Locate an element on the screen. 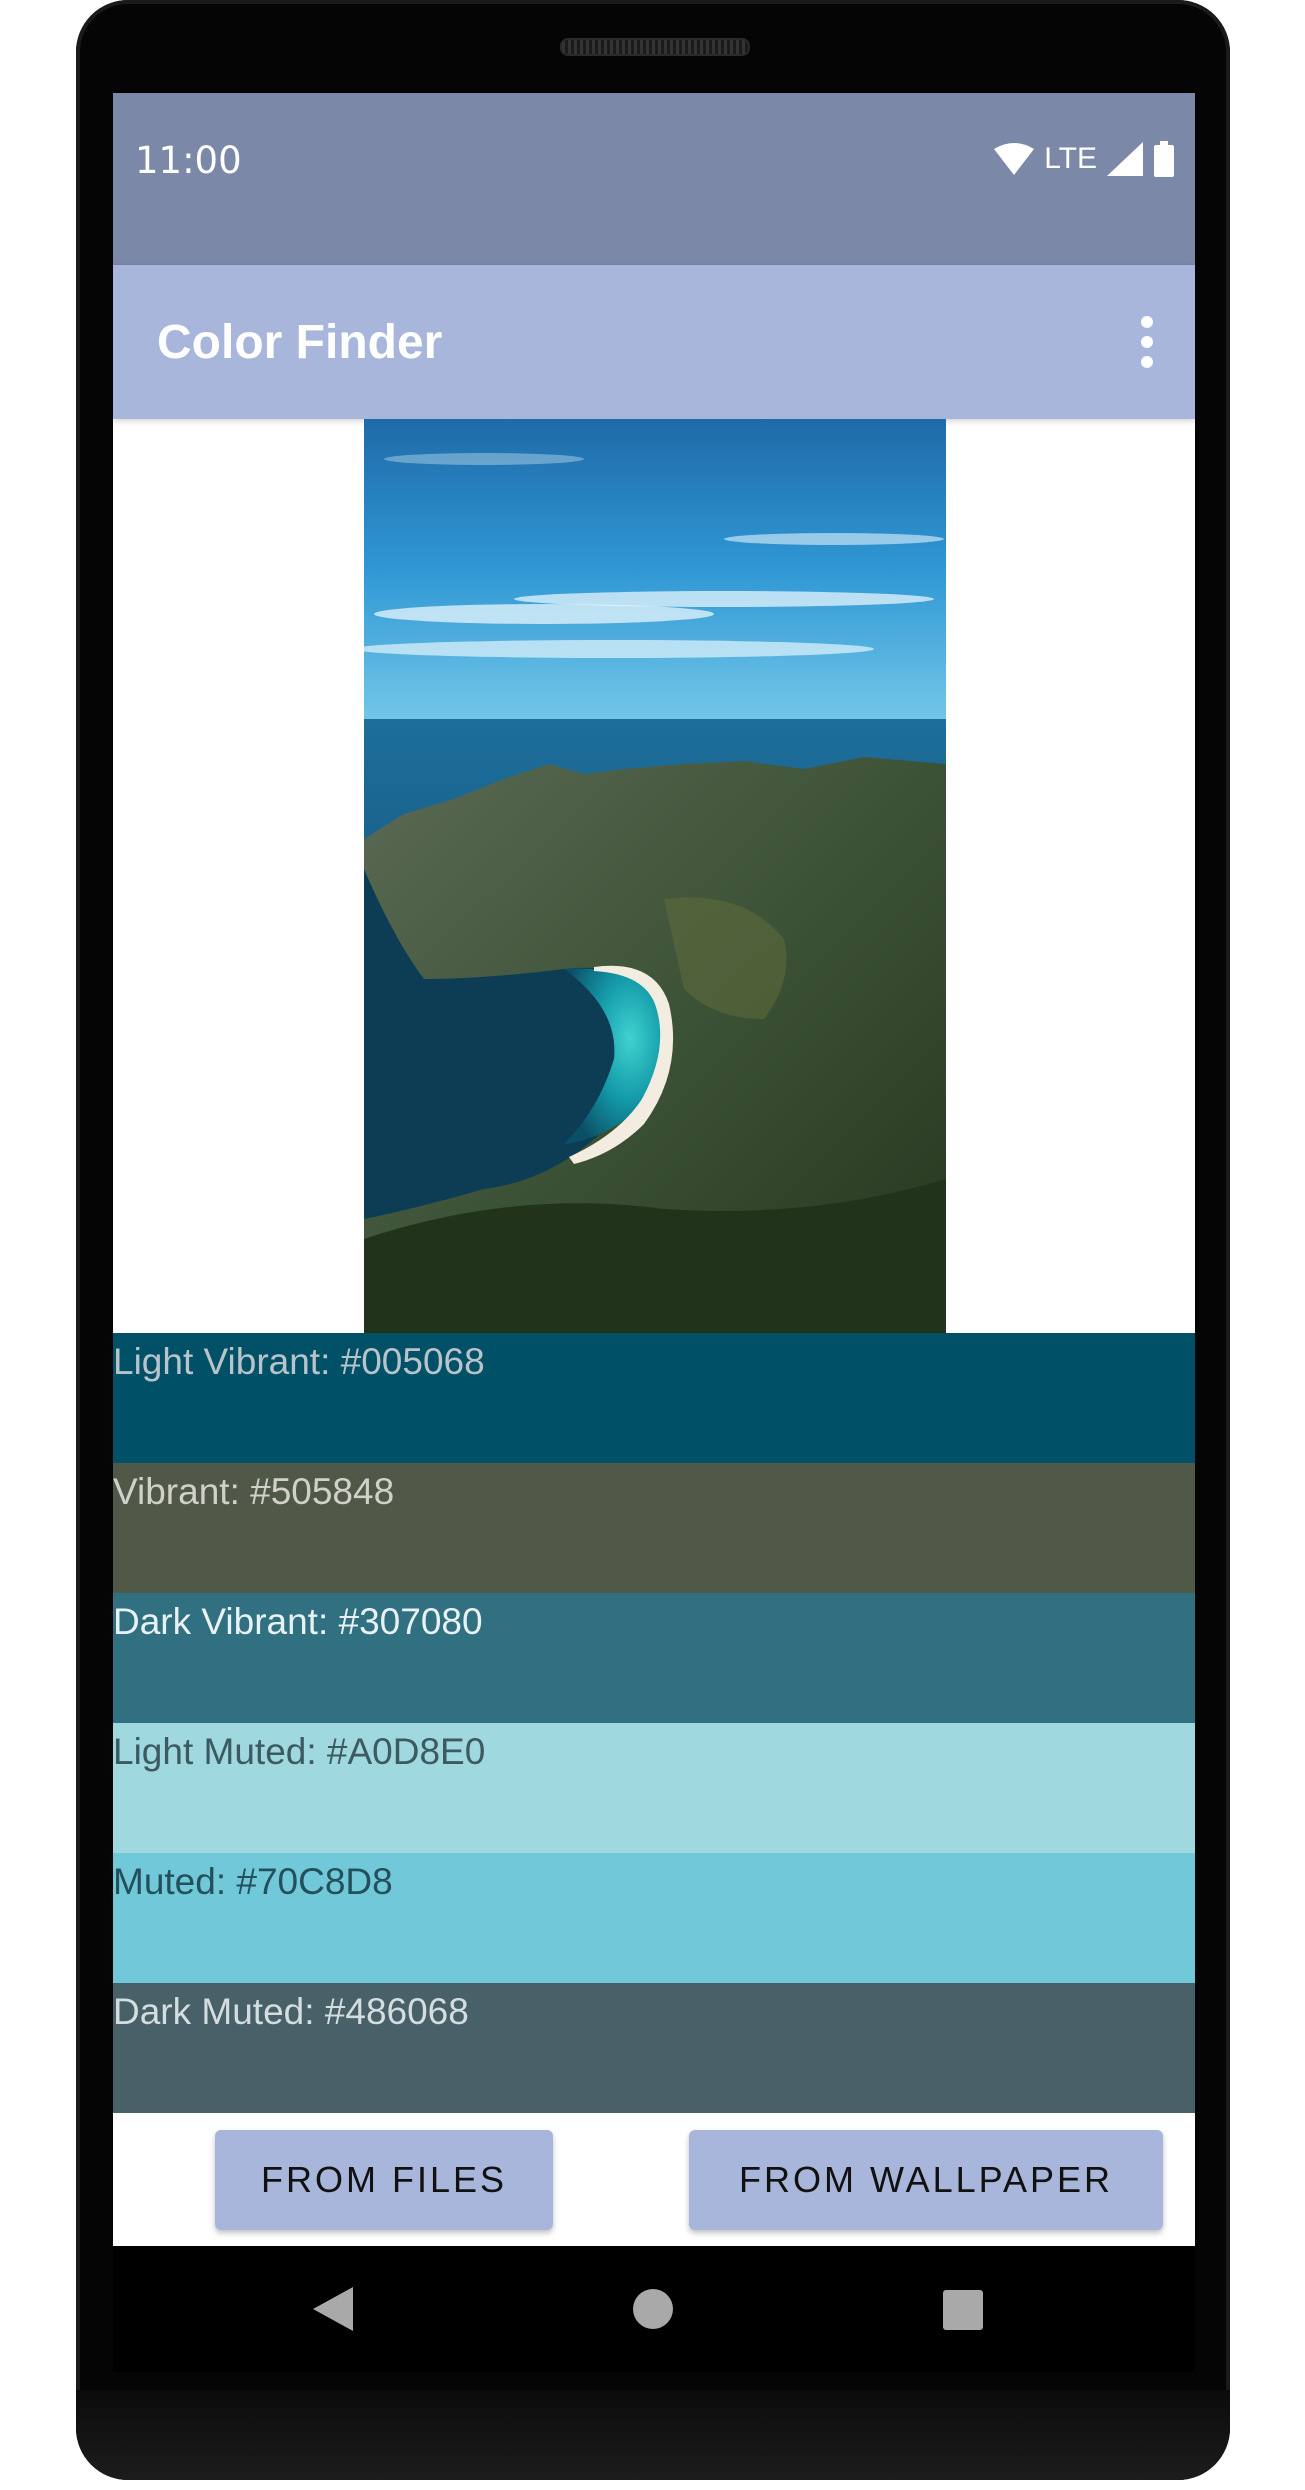 The height and width of the screenshot is (2490, 1305). swatch-label: Dark Muted: #486068 is located at coordinates (291, 2011).